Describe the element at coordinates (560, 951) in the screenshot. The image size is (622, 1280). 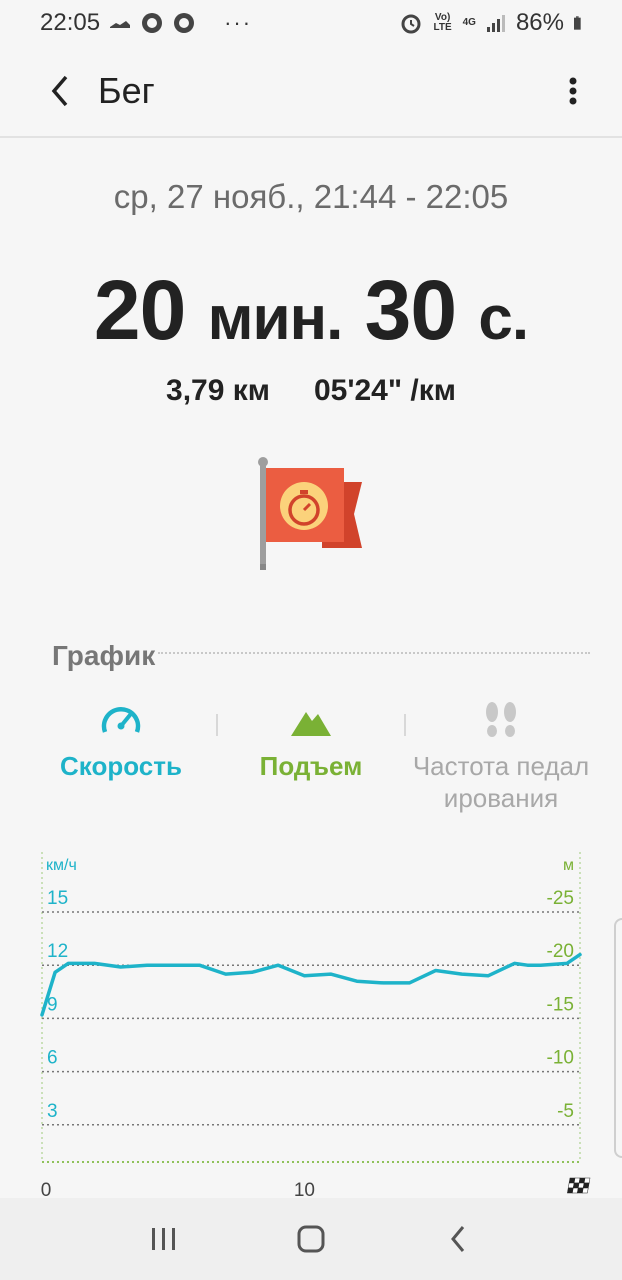
I see `chart-right-tick-label: -20` at that location.